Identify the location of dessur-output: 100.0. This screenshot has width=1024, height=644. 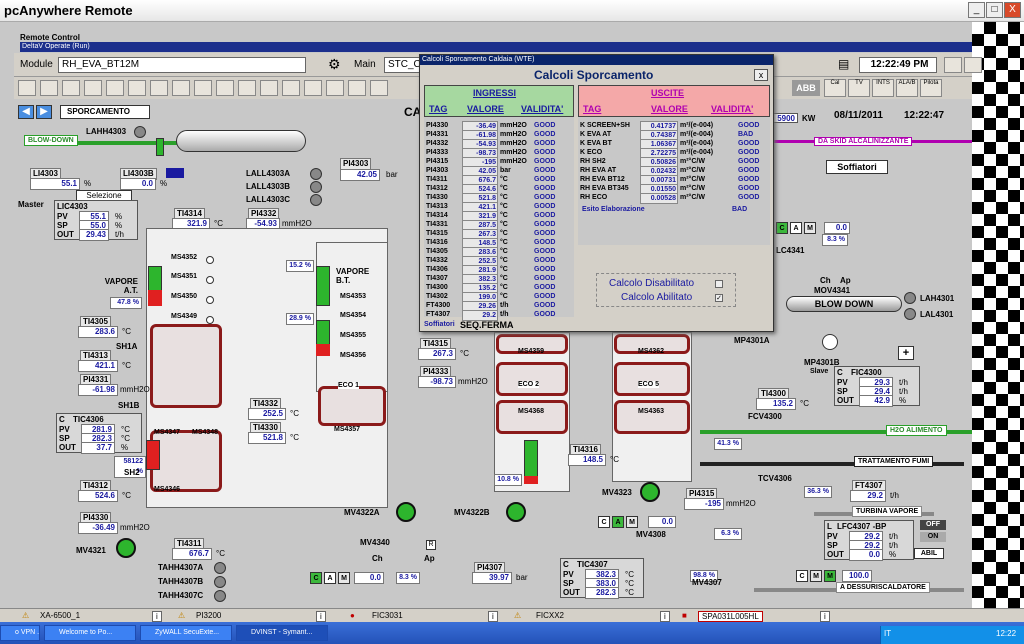
(857, 576).